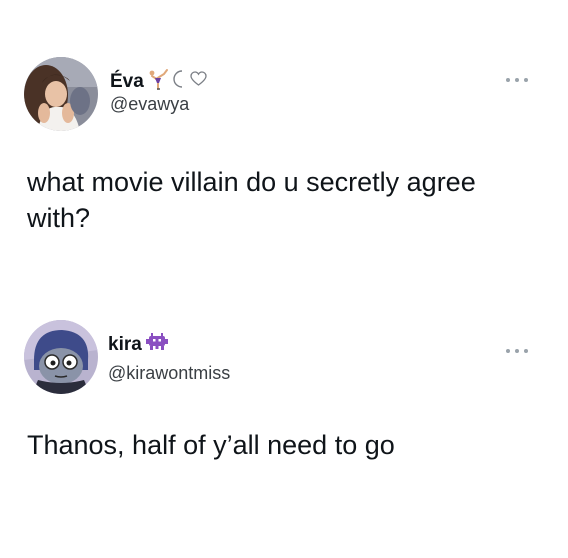 This screenshot has width=568, height=558. What do you see at coordinates (156, 344) in the screenshot?
I see `purple-alien-monster-icon` at bounding box center [156, 344].